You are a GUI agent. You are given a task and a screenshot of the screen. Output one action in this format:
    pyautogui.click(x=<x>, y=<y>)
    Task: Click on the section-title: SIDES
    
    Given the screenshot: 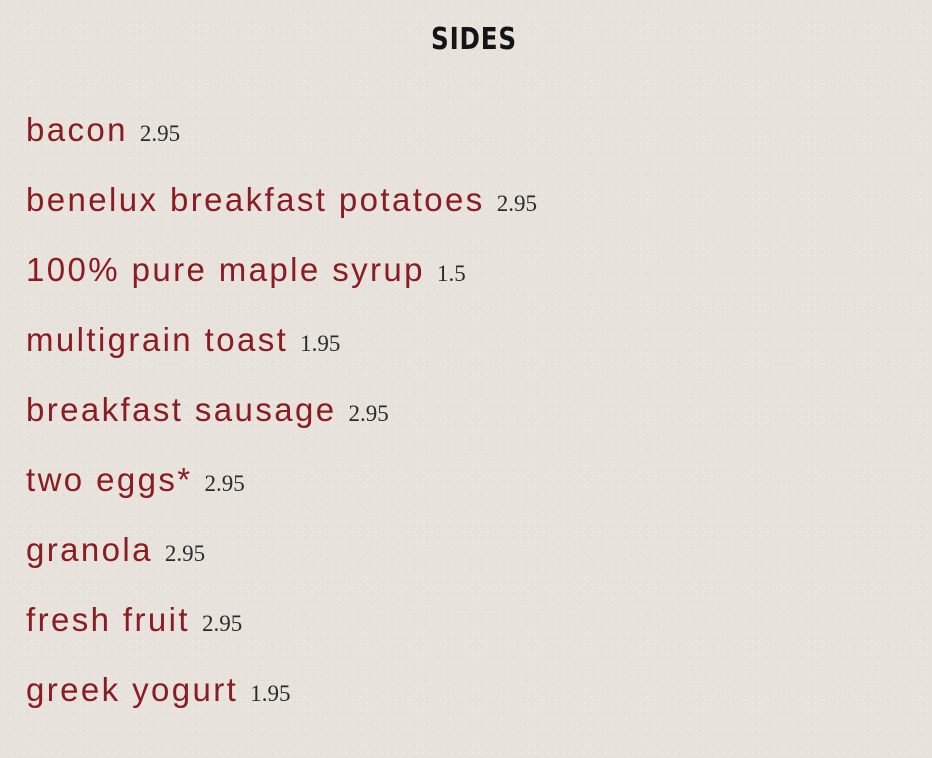 What is the action you would take?
    pyautogui.click(x=474, y=39)
    